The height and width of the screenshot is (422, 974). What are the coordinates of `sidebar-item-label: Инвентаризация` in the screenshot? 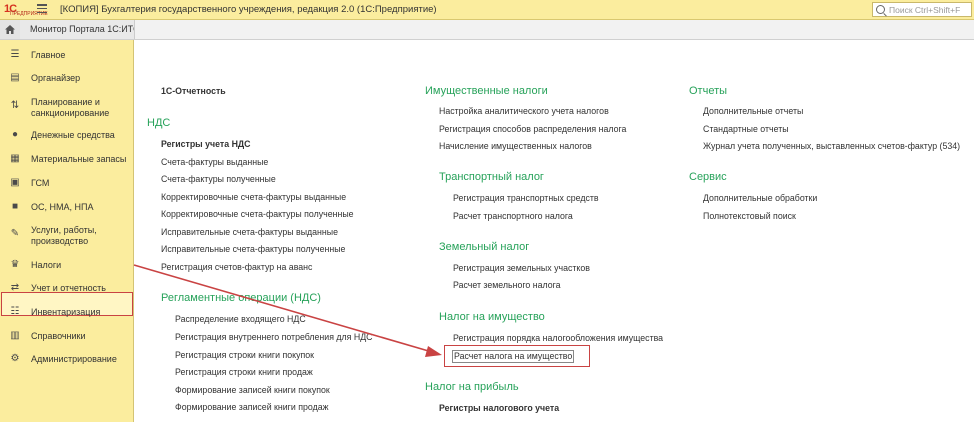 It's located at (66, 312).